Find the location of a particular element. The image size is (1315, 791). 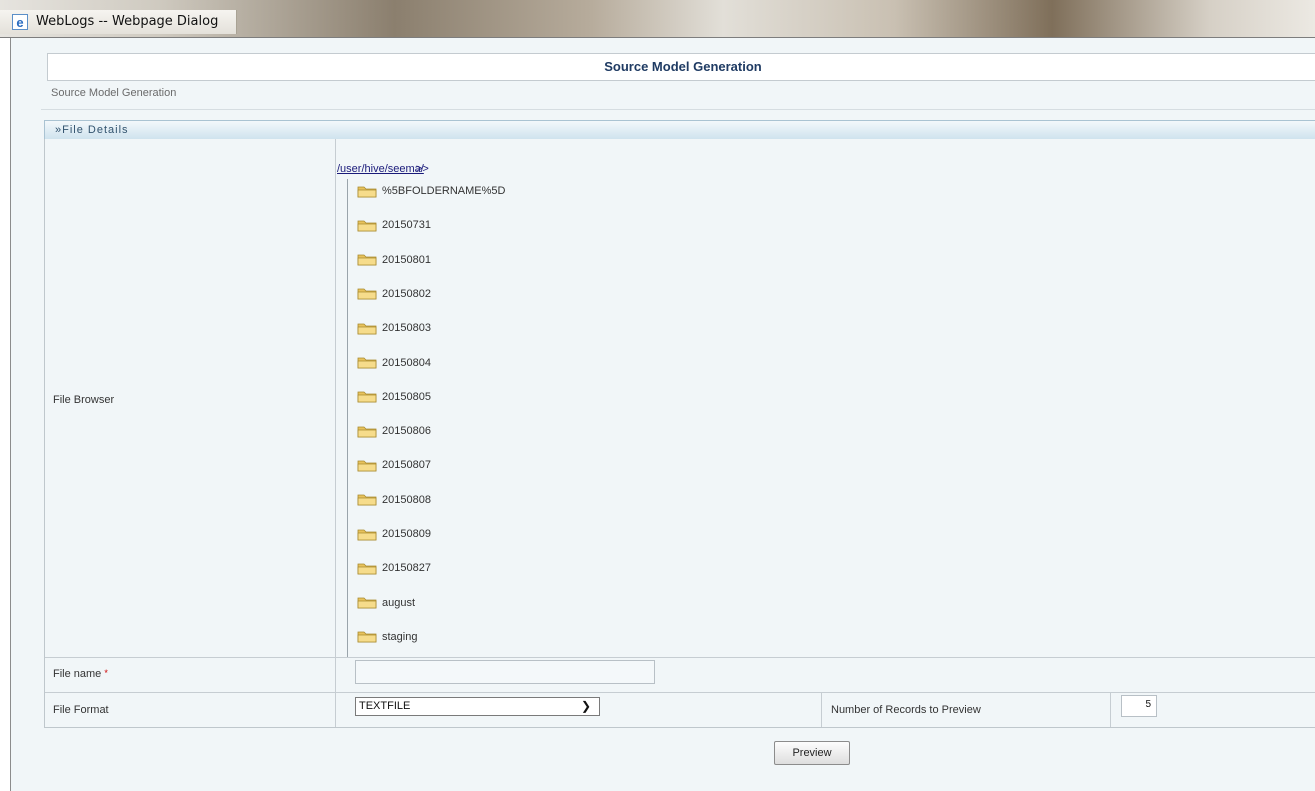

section-header-file-details: »File Details is located at coordinates (679, 130).